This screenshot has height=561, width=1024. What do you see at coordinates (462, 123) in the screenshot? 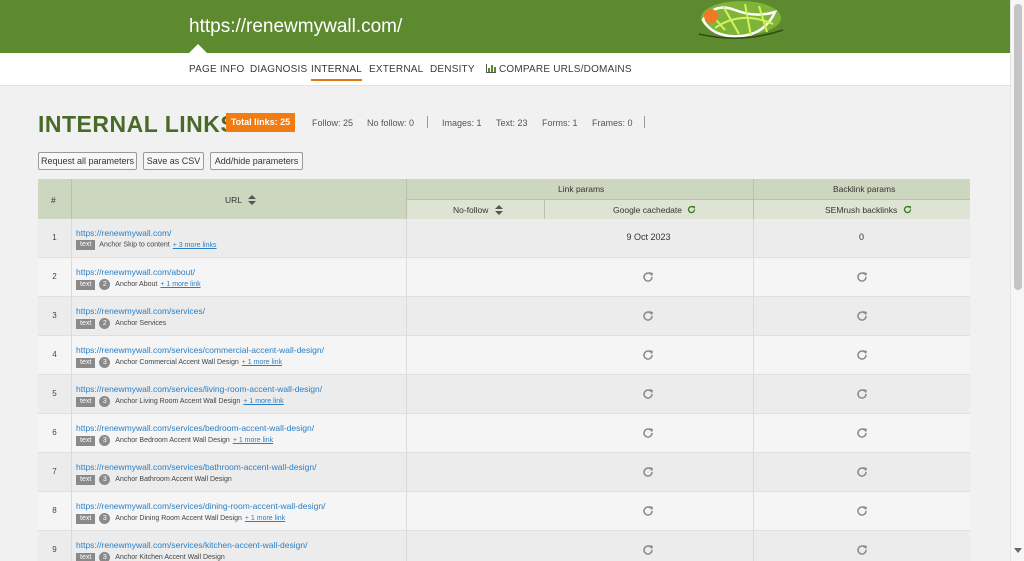
I see `stat-images: Images: 1` at bounding box center [462, 123].